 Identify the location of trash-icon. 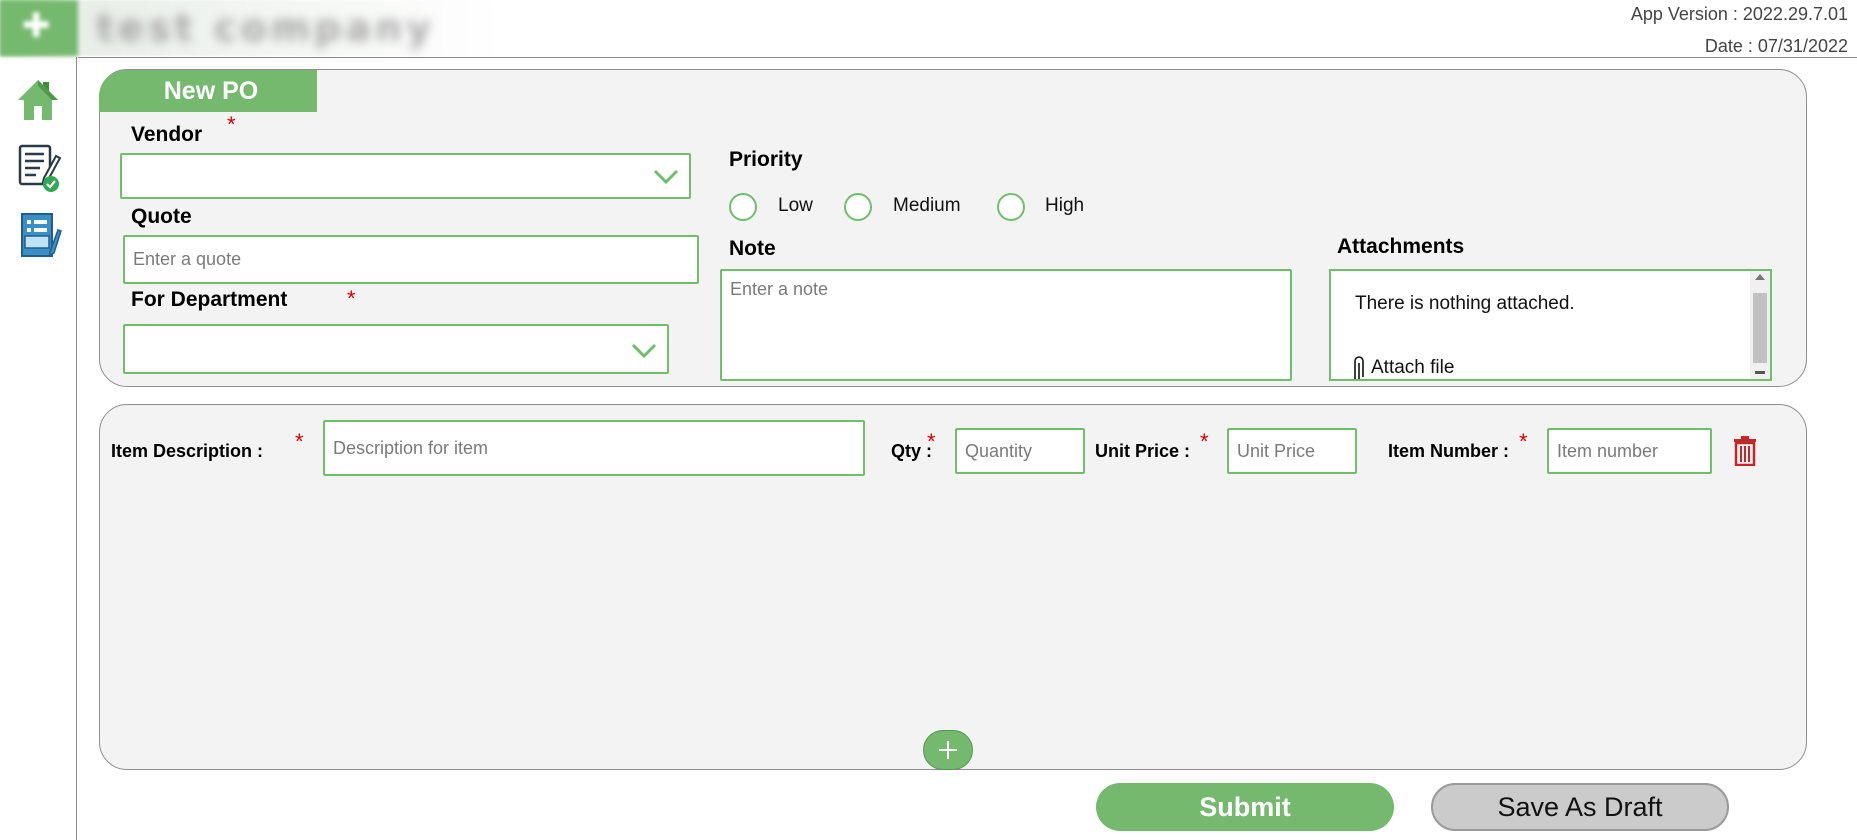
(1745, 451).